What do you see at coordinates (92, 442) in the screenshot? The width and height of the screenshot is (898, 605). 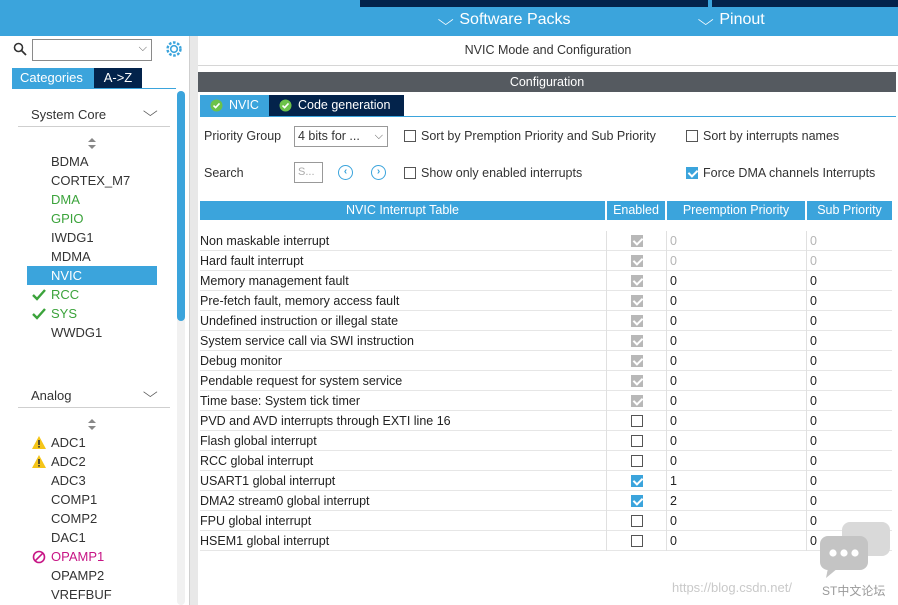 I see `sidebar-item-adc1: ADC1` at bounding box center [92, 442].